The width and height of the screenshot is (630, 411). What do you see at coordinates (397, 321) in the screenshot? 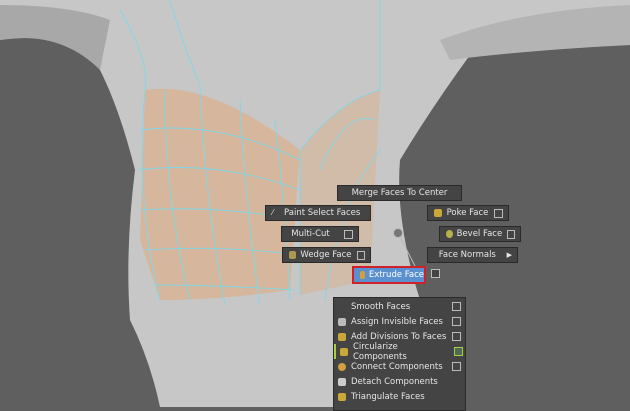
I see `label: Assign Invisible Faces` at bounding box center [397, 321].